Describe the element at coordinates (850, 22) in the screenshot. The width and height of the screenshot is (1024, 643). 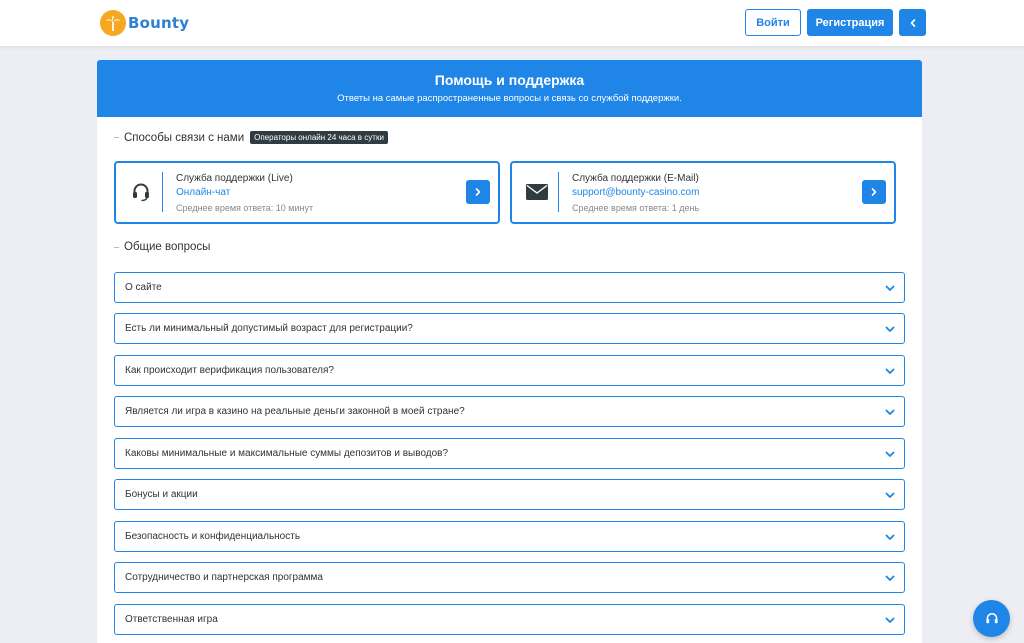
I see `register-button: Регистрация` at that location.